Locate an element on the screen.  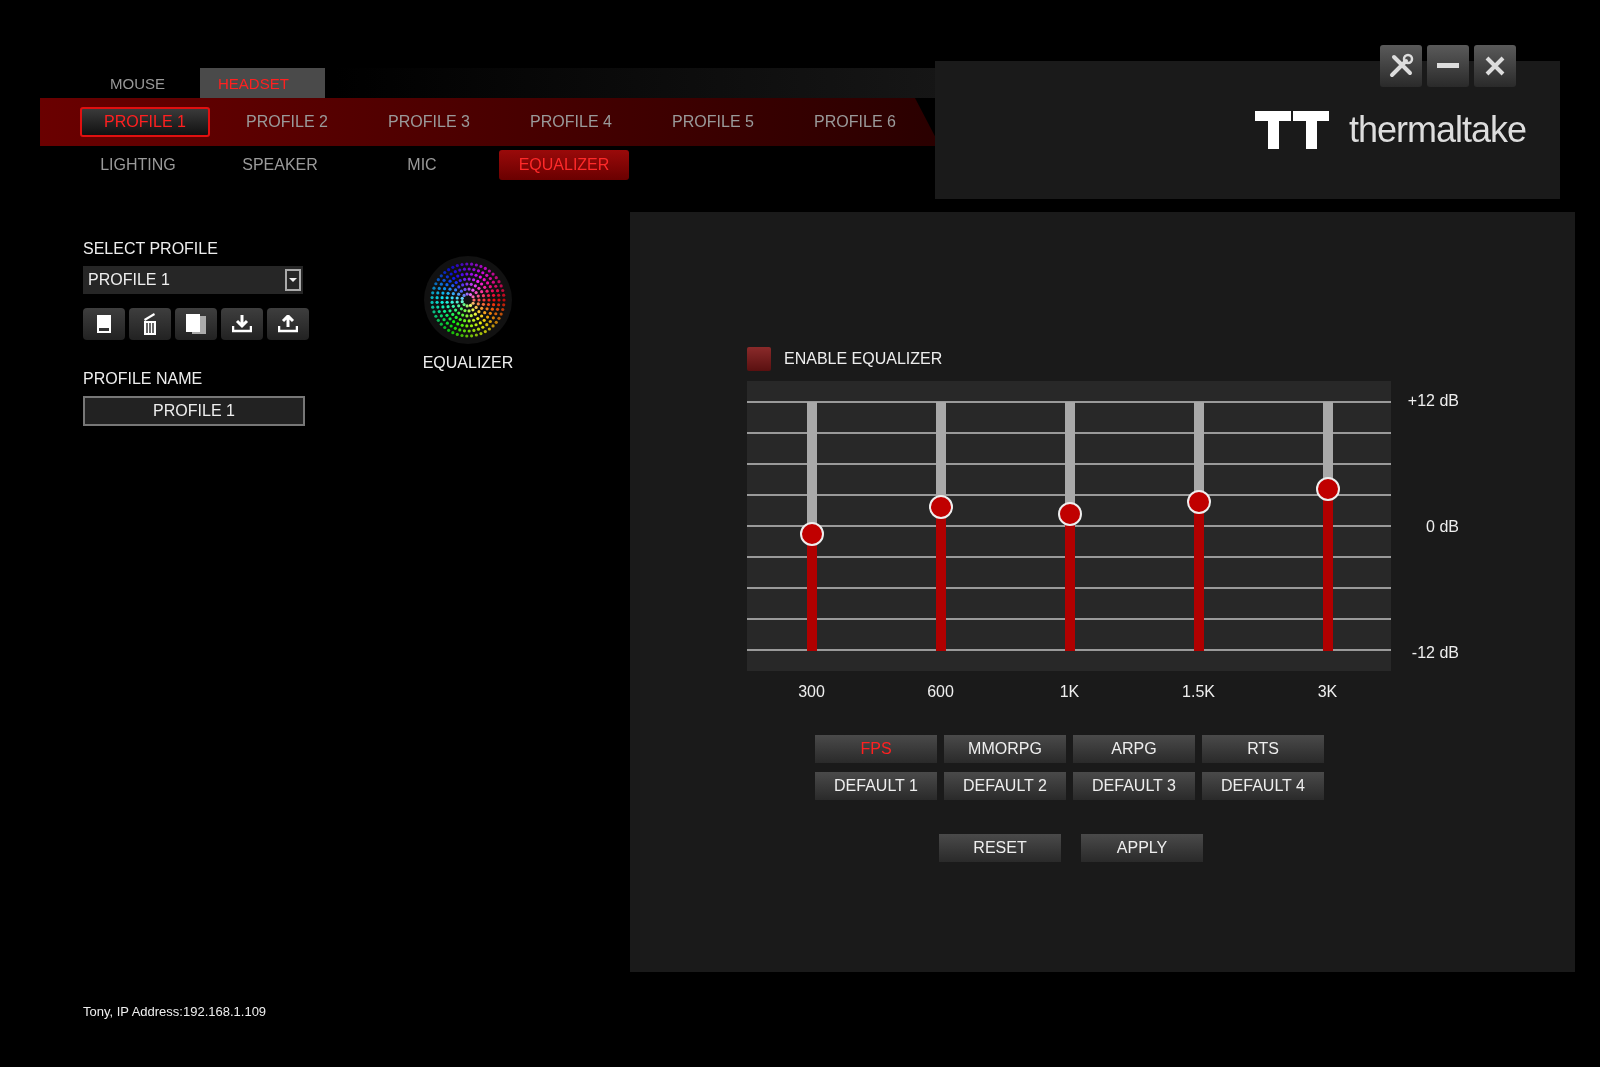
logo-icon is located at coordinates (1292, 130).